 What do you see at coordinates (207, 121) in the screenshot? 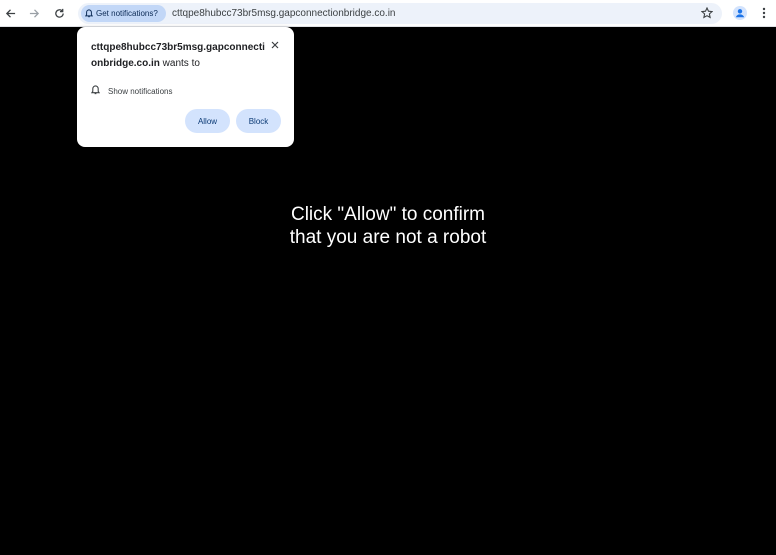
I see `allow-button: Allow` at bounding box center [207, 121].